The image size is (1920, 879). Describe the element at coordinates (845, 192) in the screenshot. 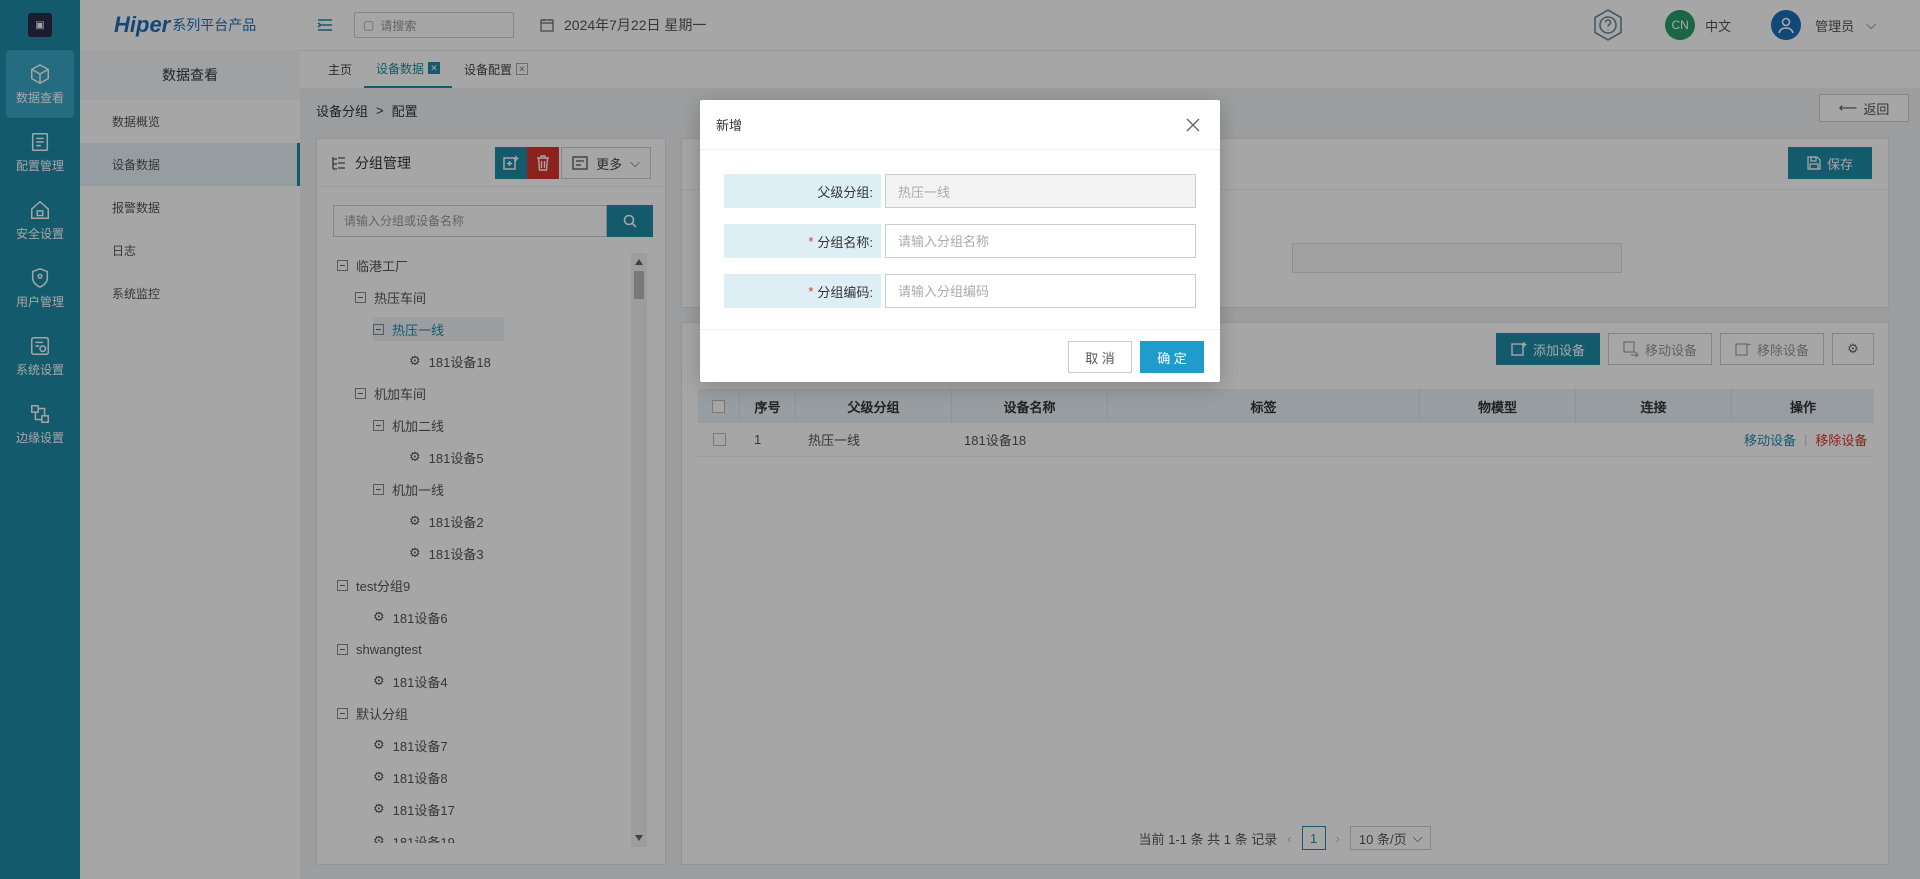

I see `field-label: 父级分组:` at that location.